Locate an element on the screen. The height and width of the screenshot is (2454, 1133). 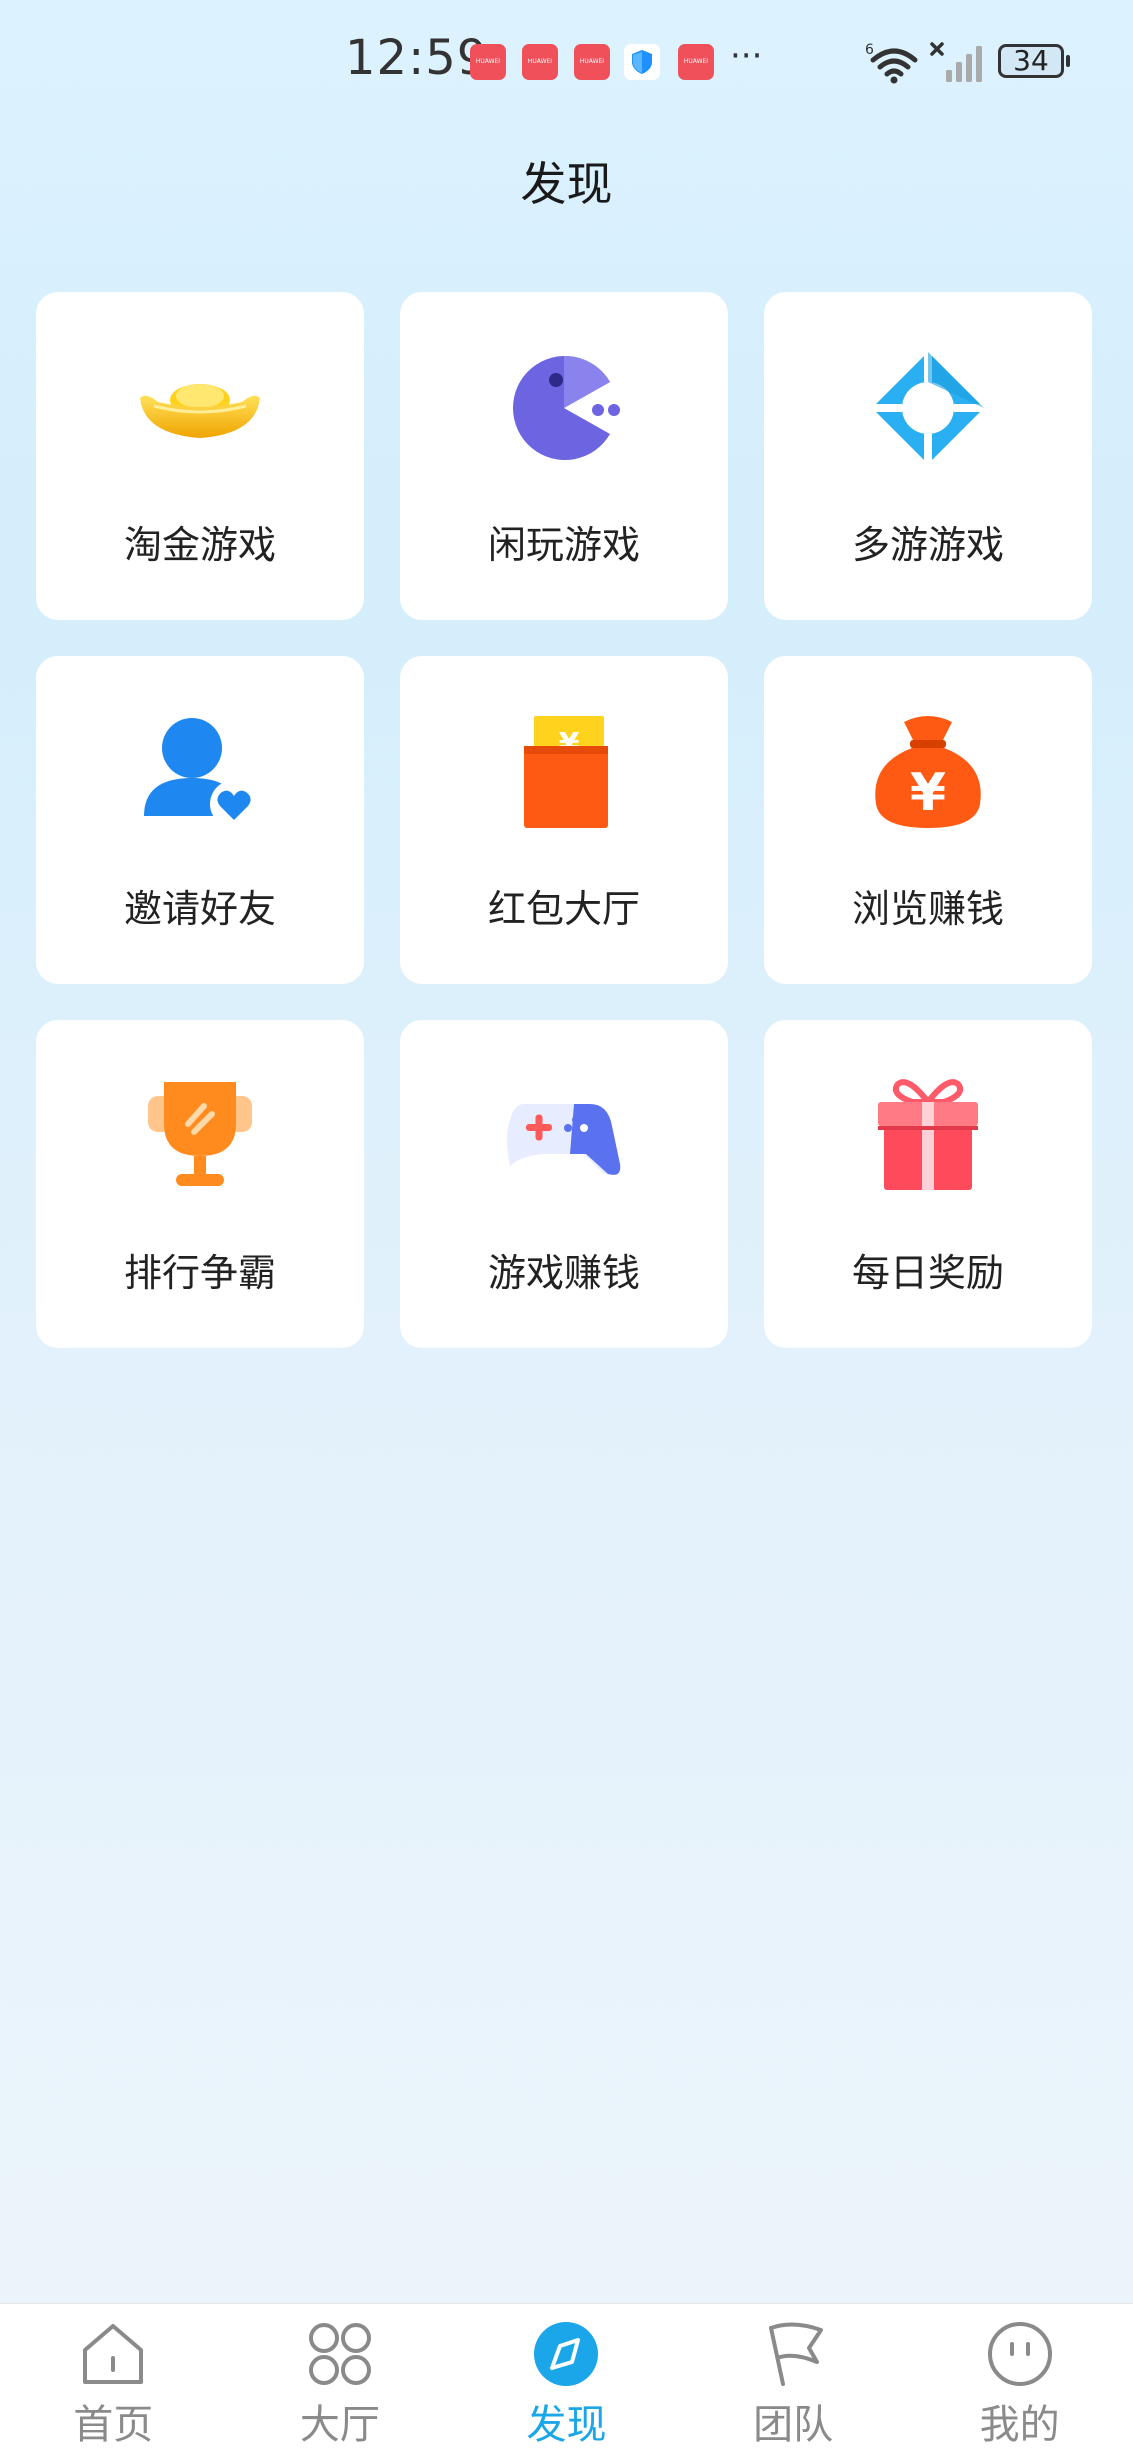
smiley-icon is located at coordinates (1019, 2354).